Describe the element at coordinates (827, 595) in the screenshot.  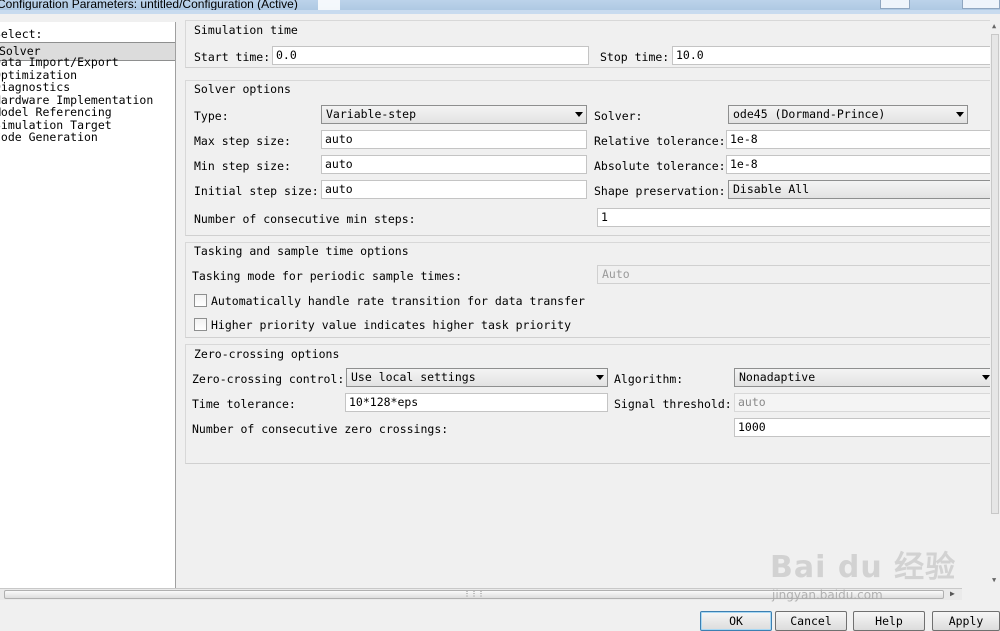
I see `baidu-watermark-url: jingyan.baidu.com` at that location.